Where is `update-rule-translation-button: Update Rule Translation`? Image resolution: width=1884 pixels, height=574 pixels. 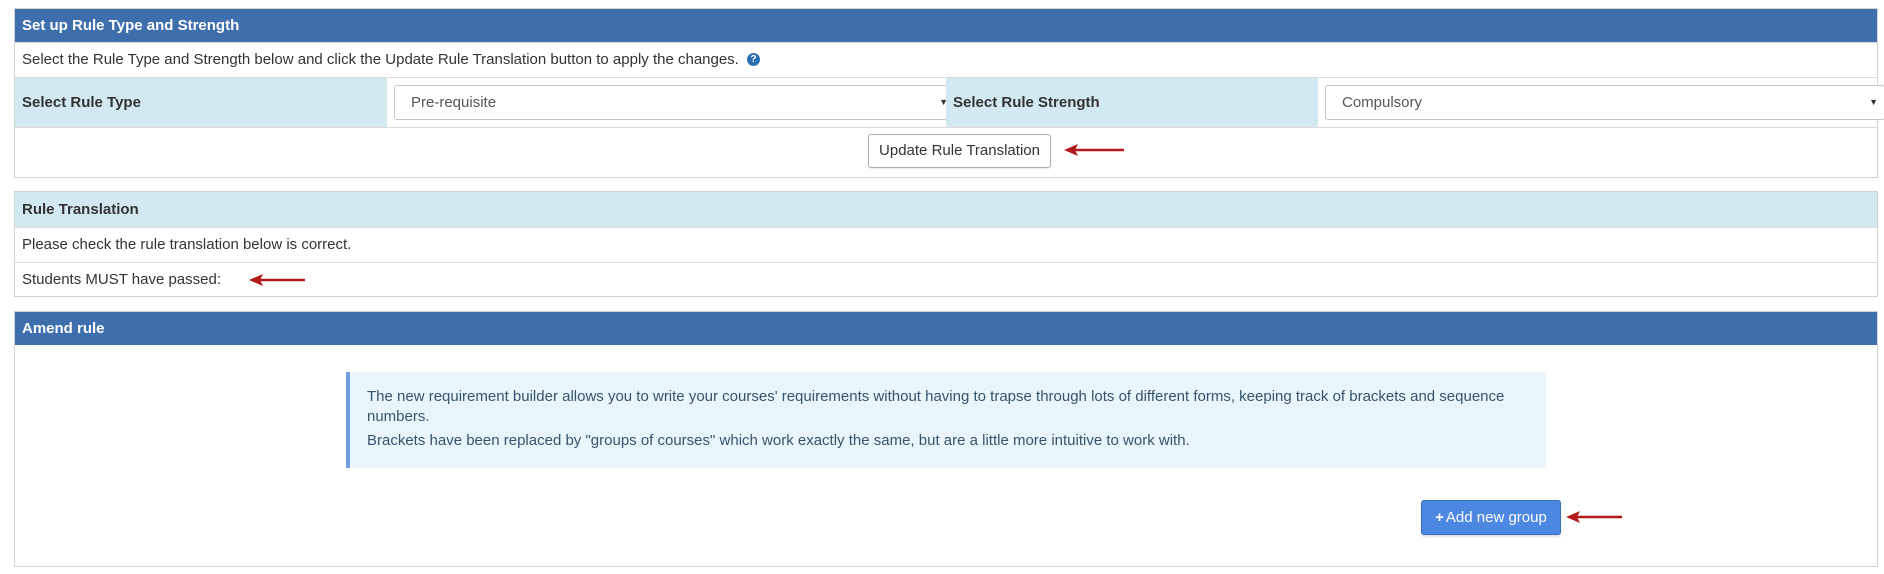
update-rule-translation-button: Update Rule Translation is located at coordinates (959, 151).